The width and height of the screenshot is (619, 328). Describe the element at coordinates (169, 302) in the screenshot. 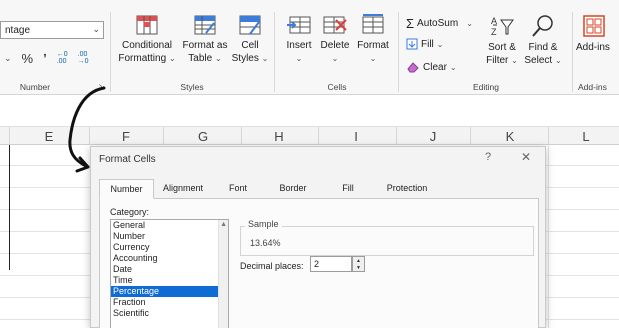

I see `category-item-fraction: Fraction` at that location.